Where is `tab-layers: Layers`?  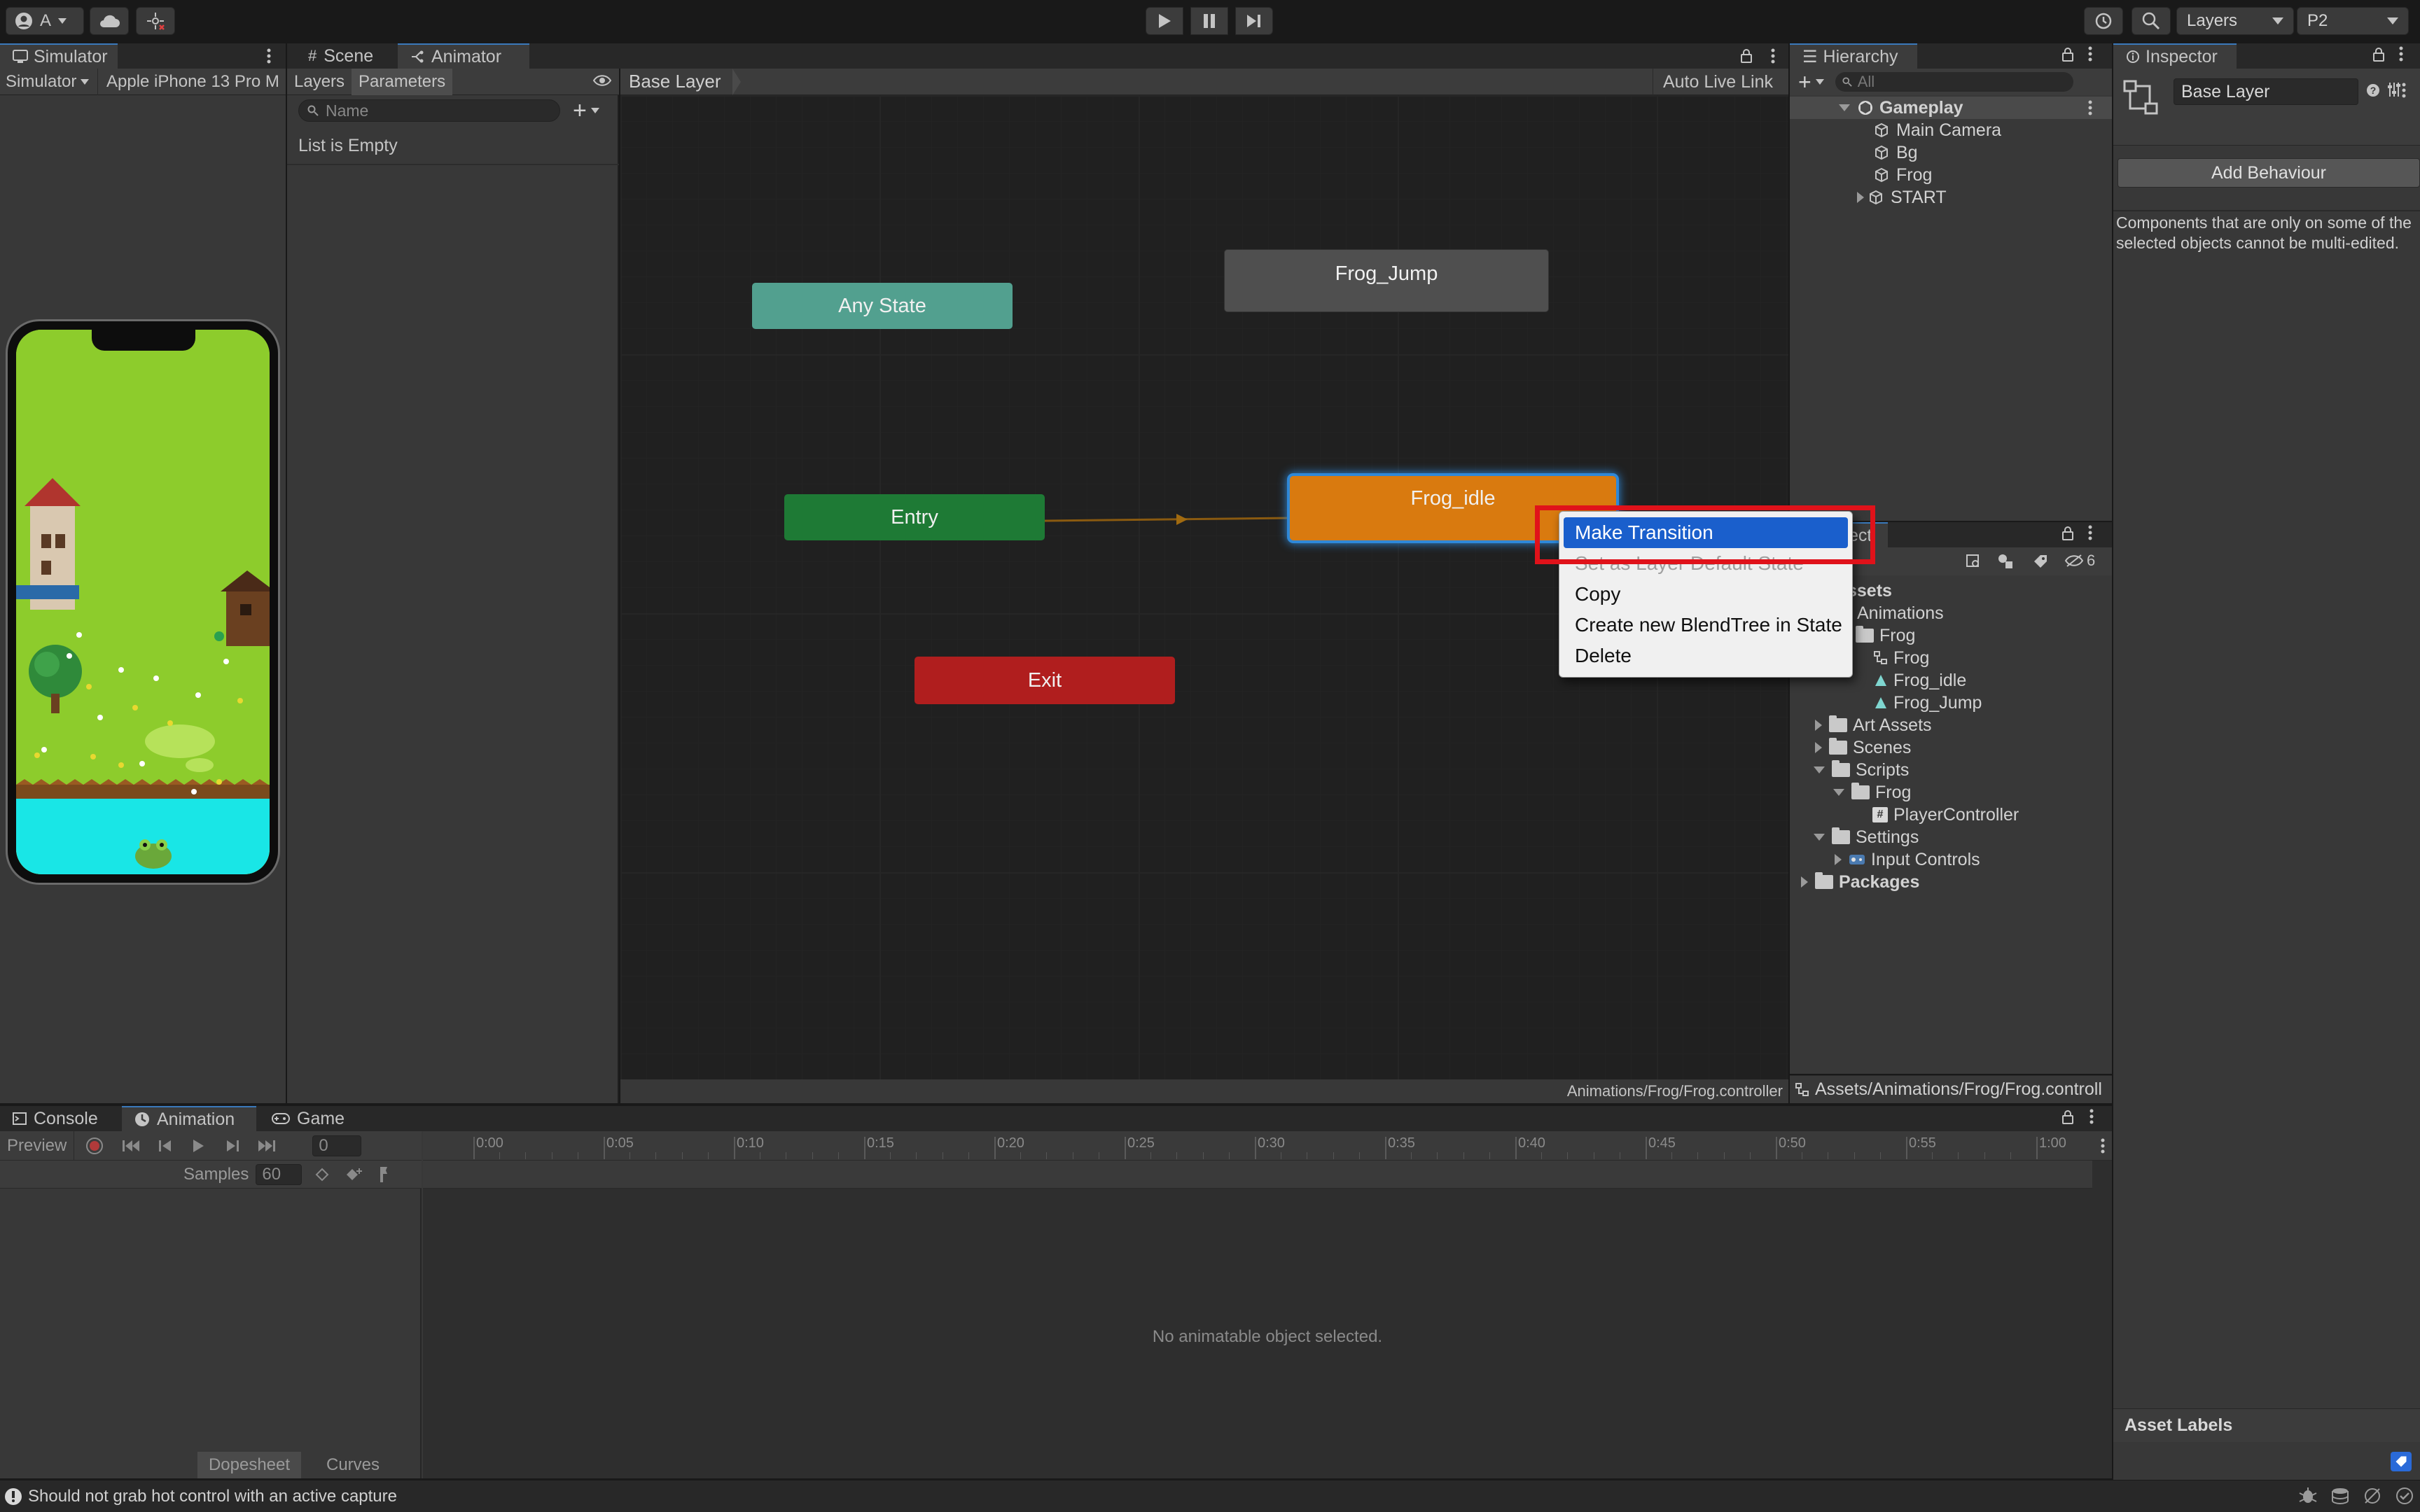
tab-layers: Layers is located at coordinates (319, 82).